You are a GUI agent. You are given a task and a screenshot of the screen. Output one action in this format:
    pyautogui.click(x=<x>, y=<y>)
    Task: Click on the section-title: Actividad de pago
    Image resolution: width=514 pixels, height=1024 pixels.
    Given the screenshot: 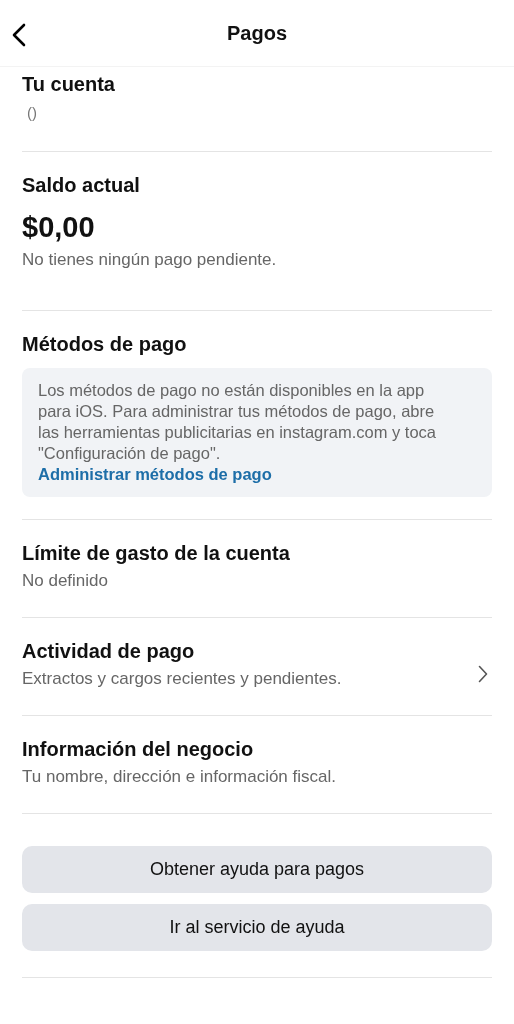 What is the action you would take?
    pyautogui.click(x=109, y=651)
    